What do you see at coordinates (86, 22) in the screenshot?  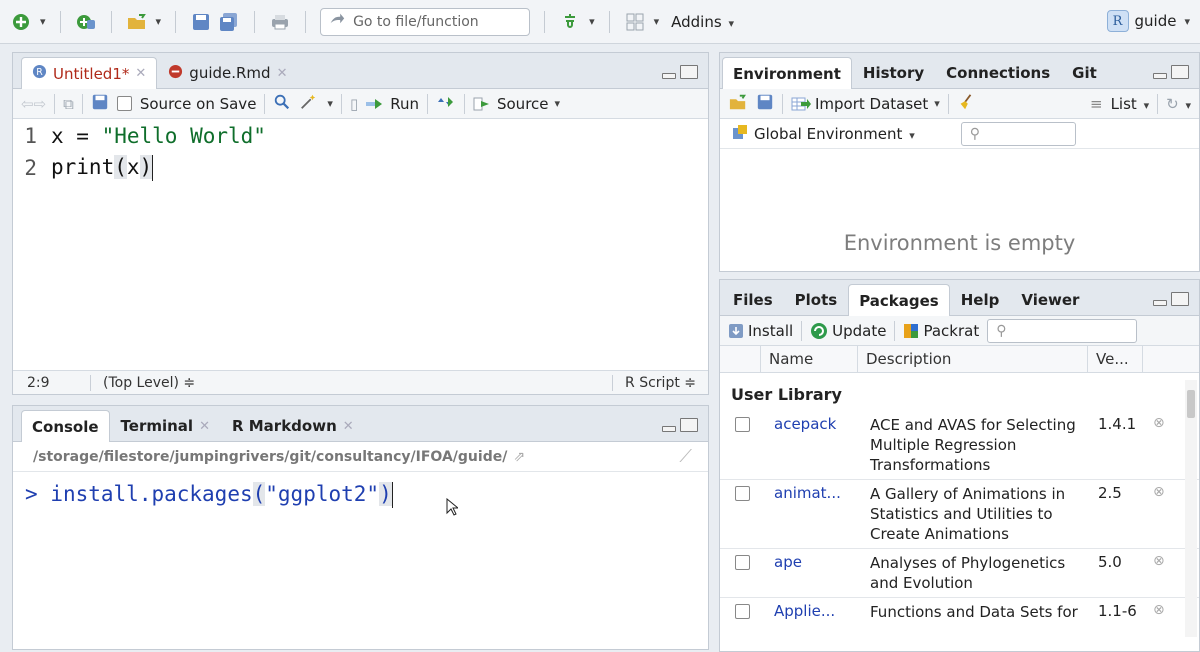 I see `new-project-icon` at bounding box center [86, 22].